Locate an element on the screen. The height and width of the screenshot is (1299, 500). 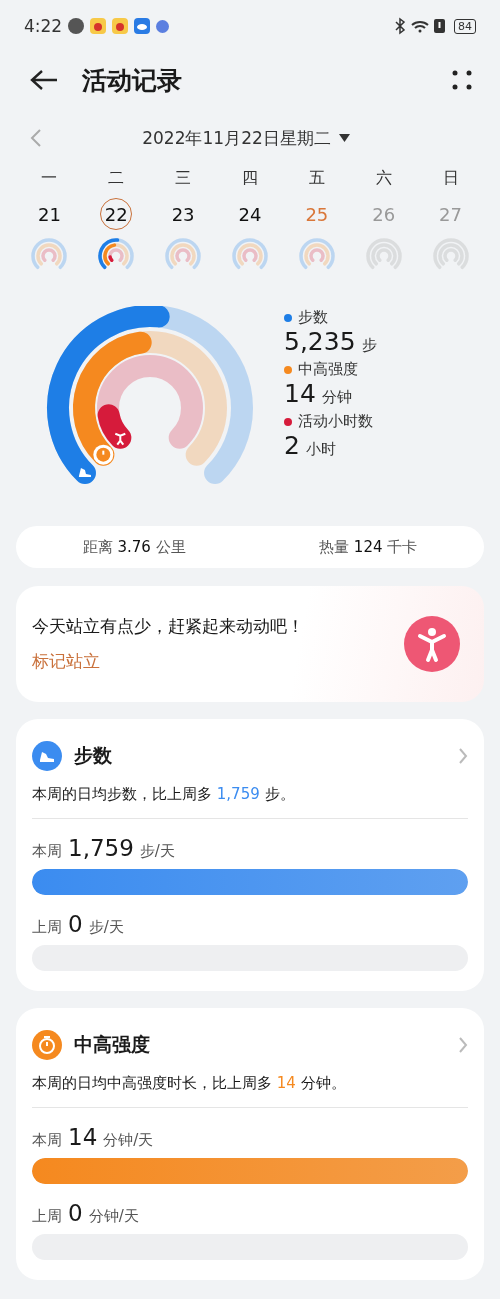
metric-label: 步数 is located at coordinates (330, 317).